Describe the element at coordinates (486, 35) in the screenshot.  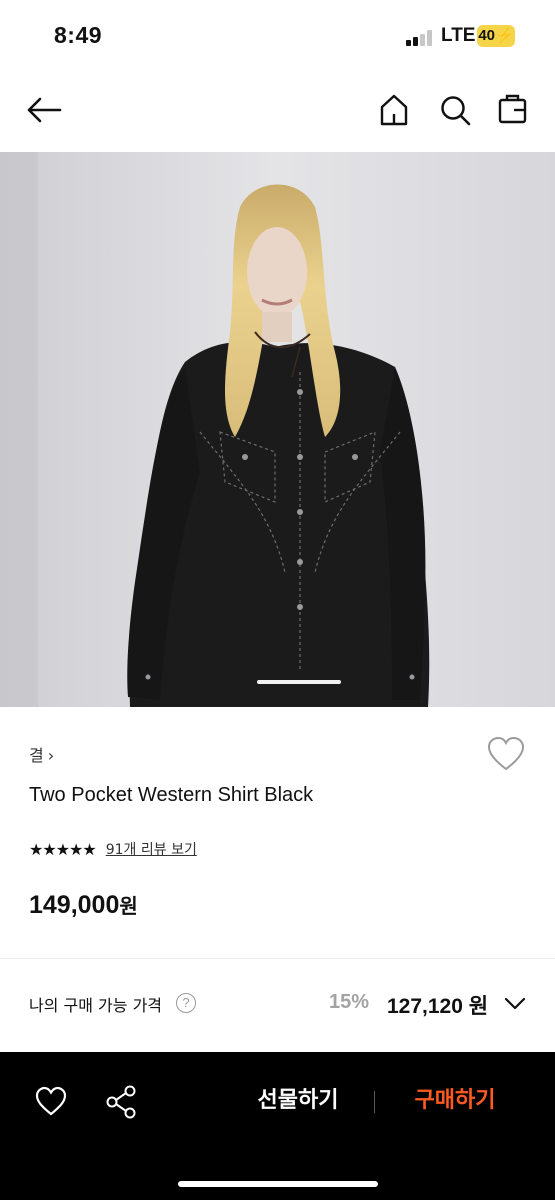
I see `battery-level: 40` at that location.